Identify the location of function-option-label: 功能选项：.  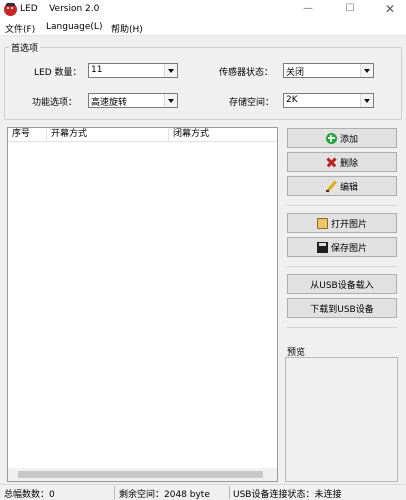
(55, 103).